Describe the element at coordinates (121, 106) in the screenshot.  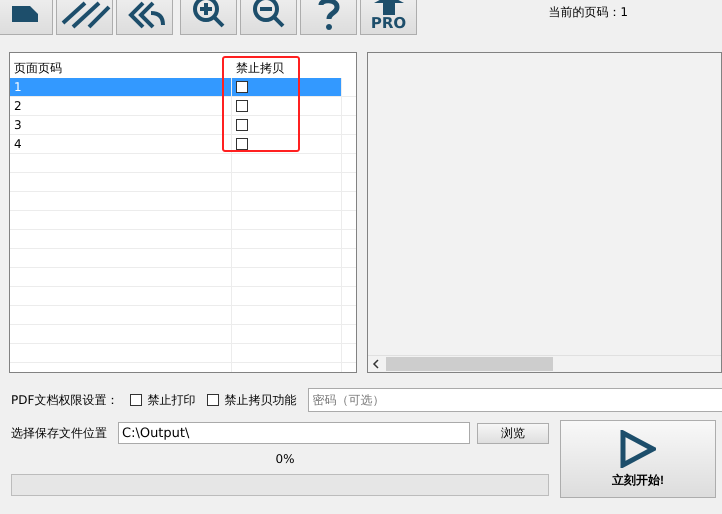
I see `page-number-cell: 2` at that location.